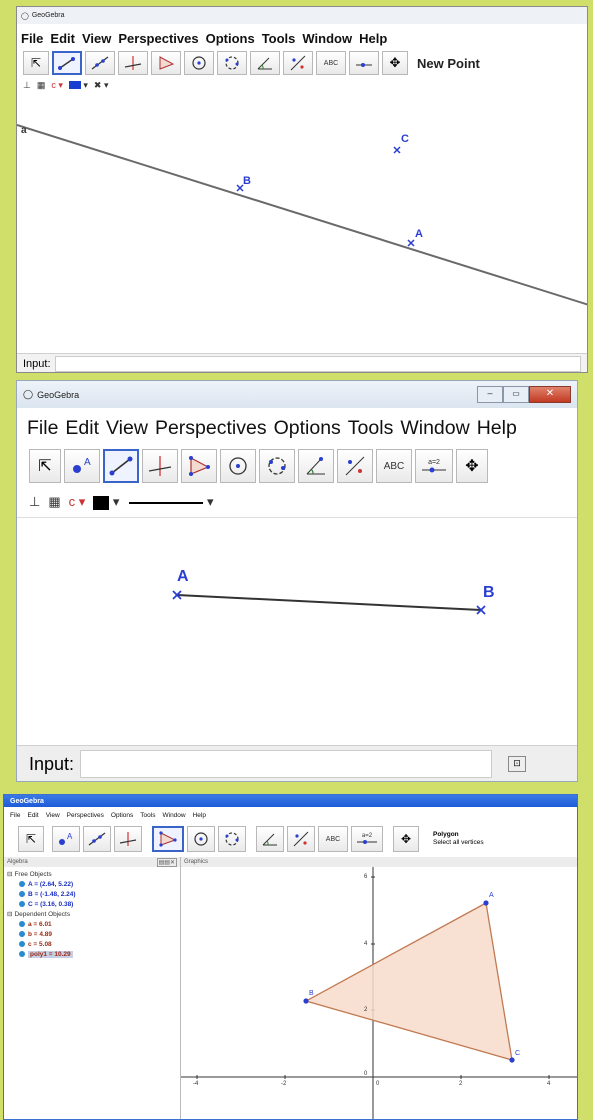  What do you see at coordinates (93, 904) in the screenshot?
I see `algebra-item-c: C = (3.16, 0.38)` at bounding box center [93, 904].